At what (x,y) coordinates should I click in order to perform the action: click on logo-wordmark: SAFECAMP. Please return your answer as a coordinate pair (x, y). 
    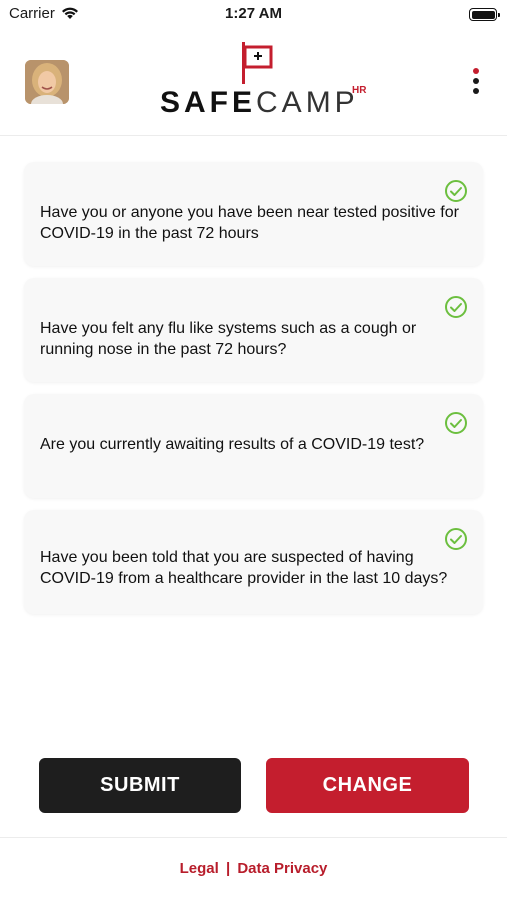
    Looking at the image, I should click on (259, 103).